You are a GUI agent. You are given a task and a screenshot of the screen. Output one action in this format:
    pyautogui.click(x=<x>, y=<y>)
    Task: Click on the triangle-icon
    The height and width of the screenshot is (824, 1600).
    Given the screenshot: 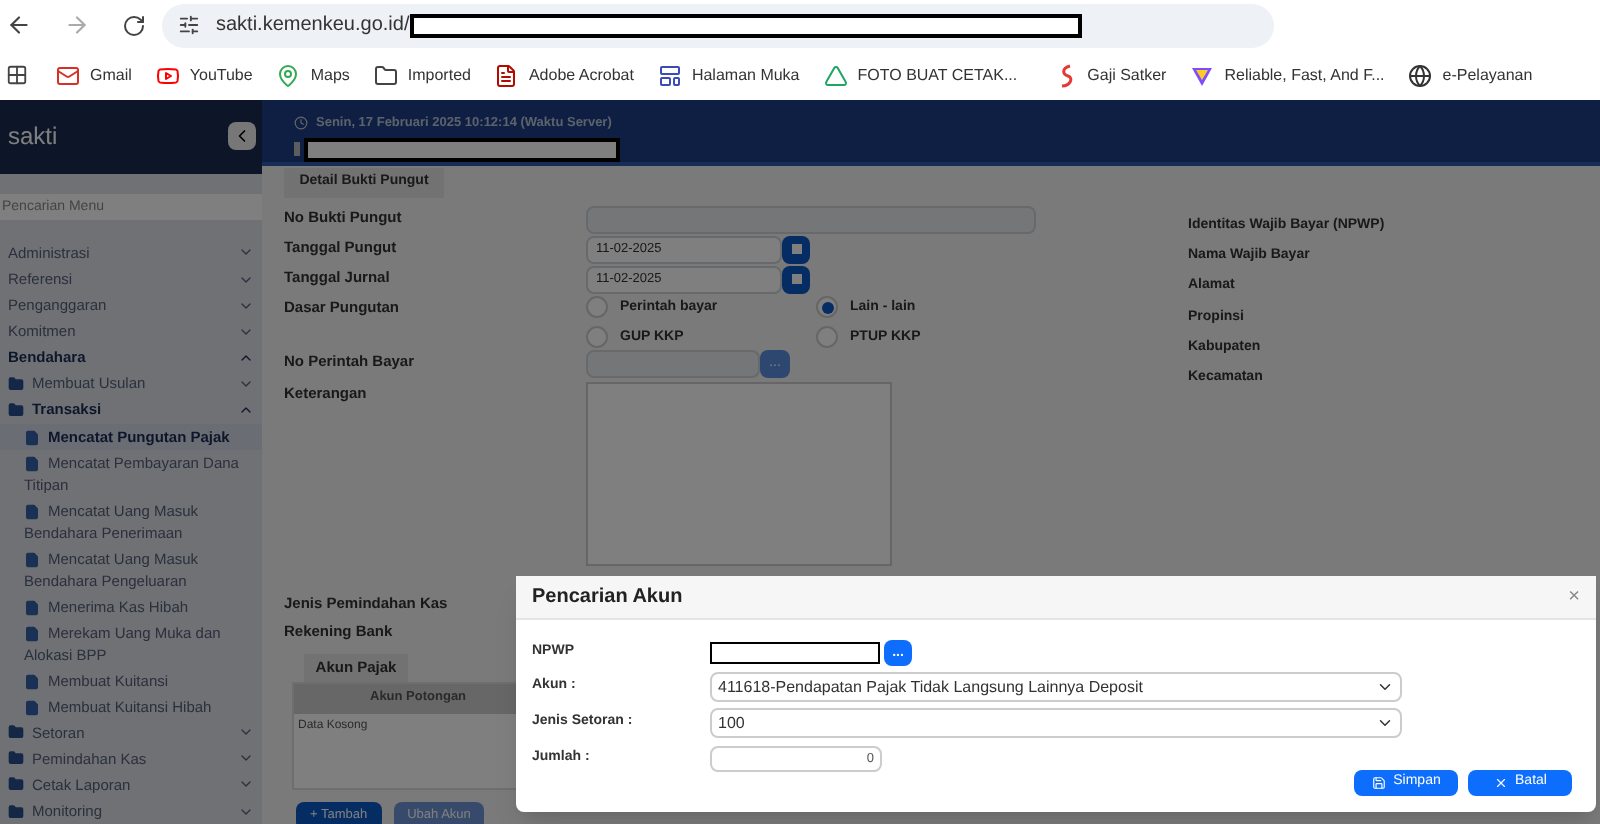 What is the action you would take?
    pyautogui.click(x=835, y=75)
    